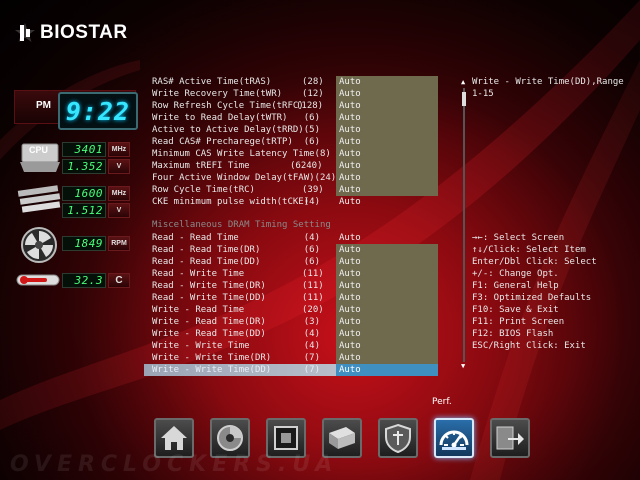  What do you see at coordinates (222, 142) in the screenshot?
I see `timing-label: Read CAS# Precharege(tRTP)` at bounding box center [222, 142].